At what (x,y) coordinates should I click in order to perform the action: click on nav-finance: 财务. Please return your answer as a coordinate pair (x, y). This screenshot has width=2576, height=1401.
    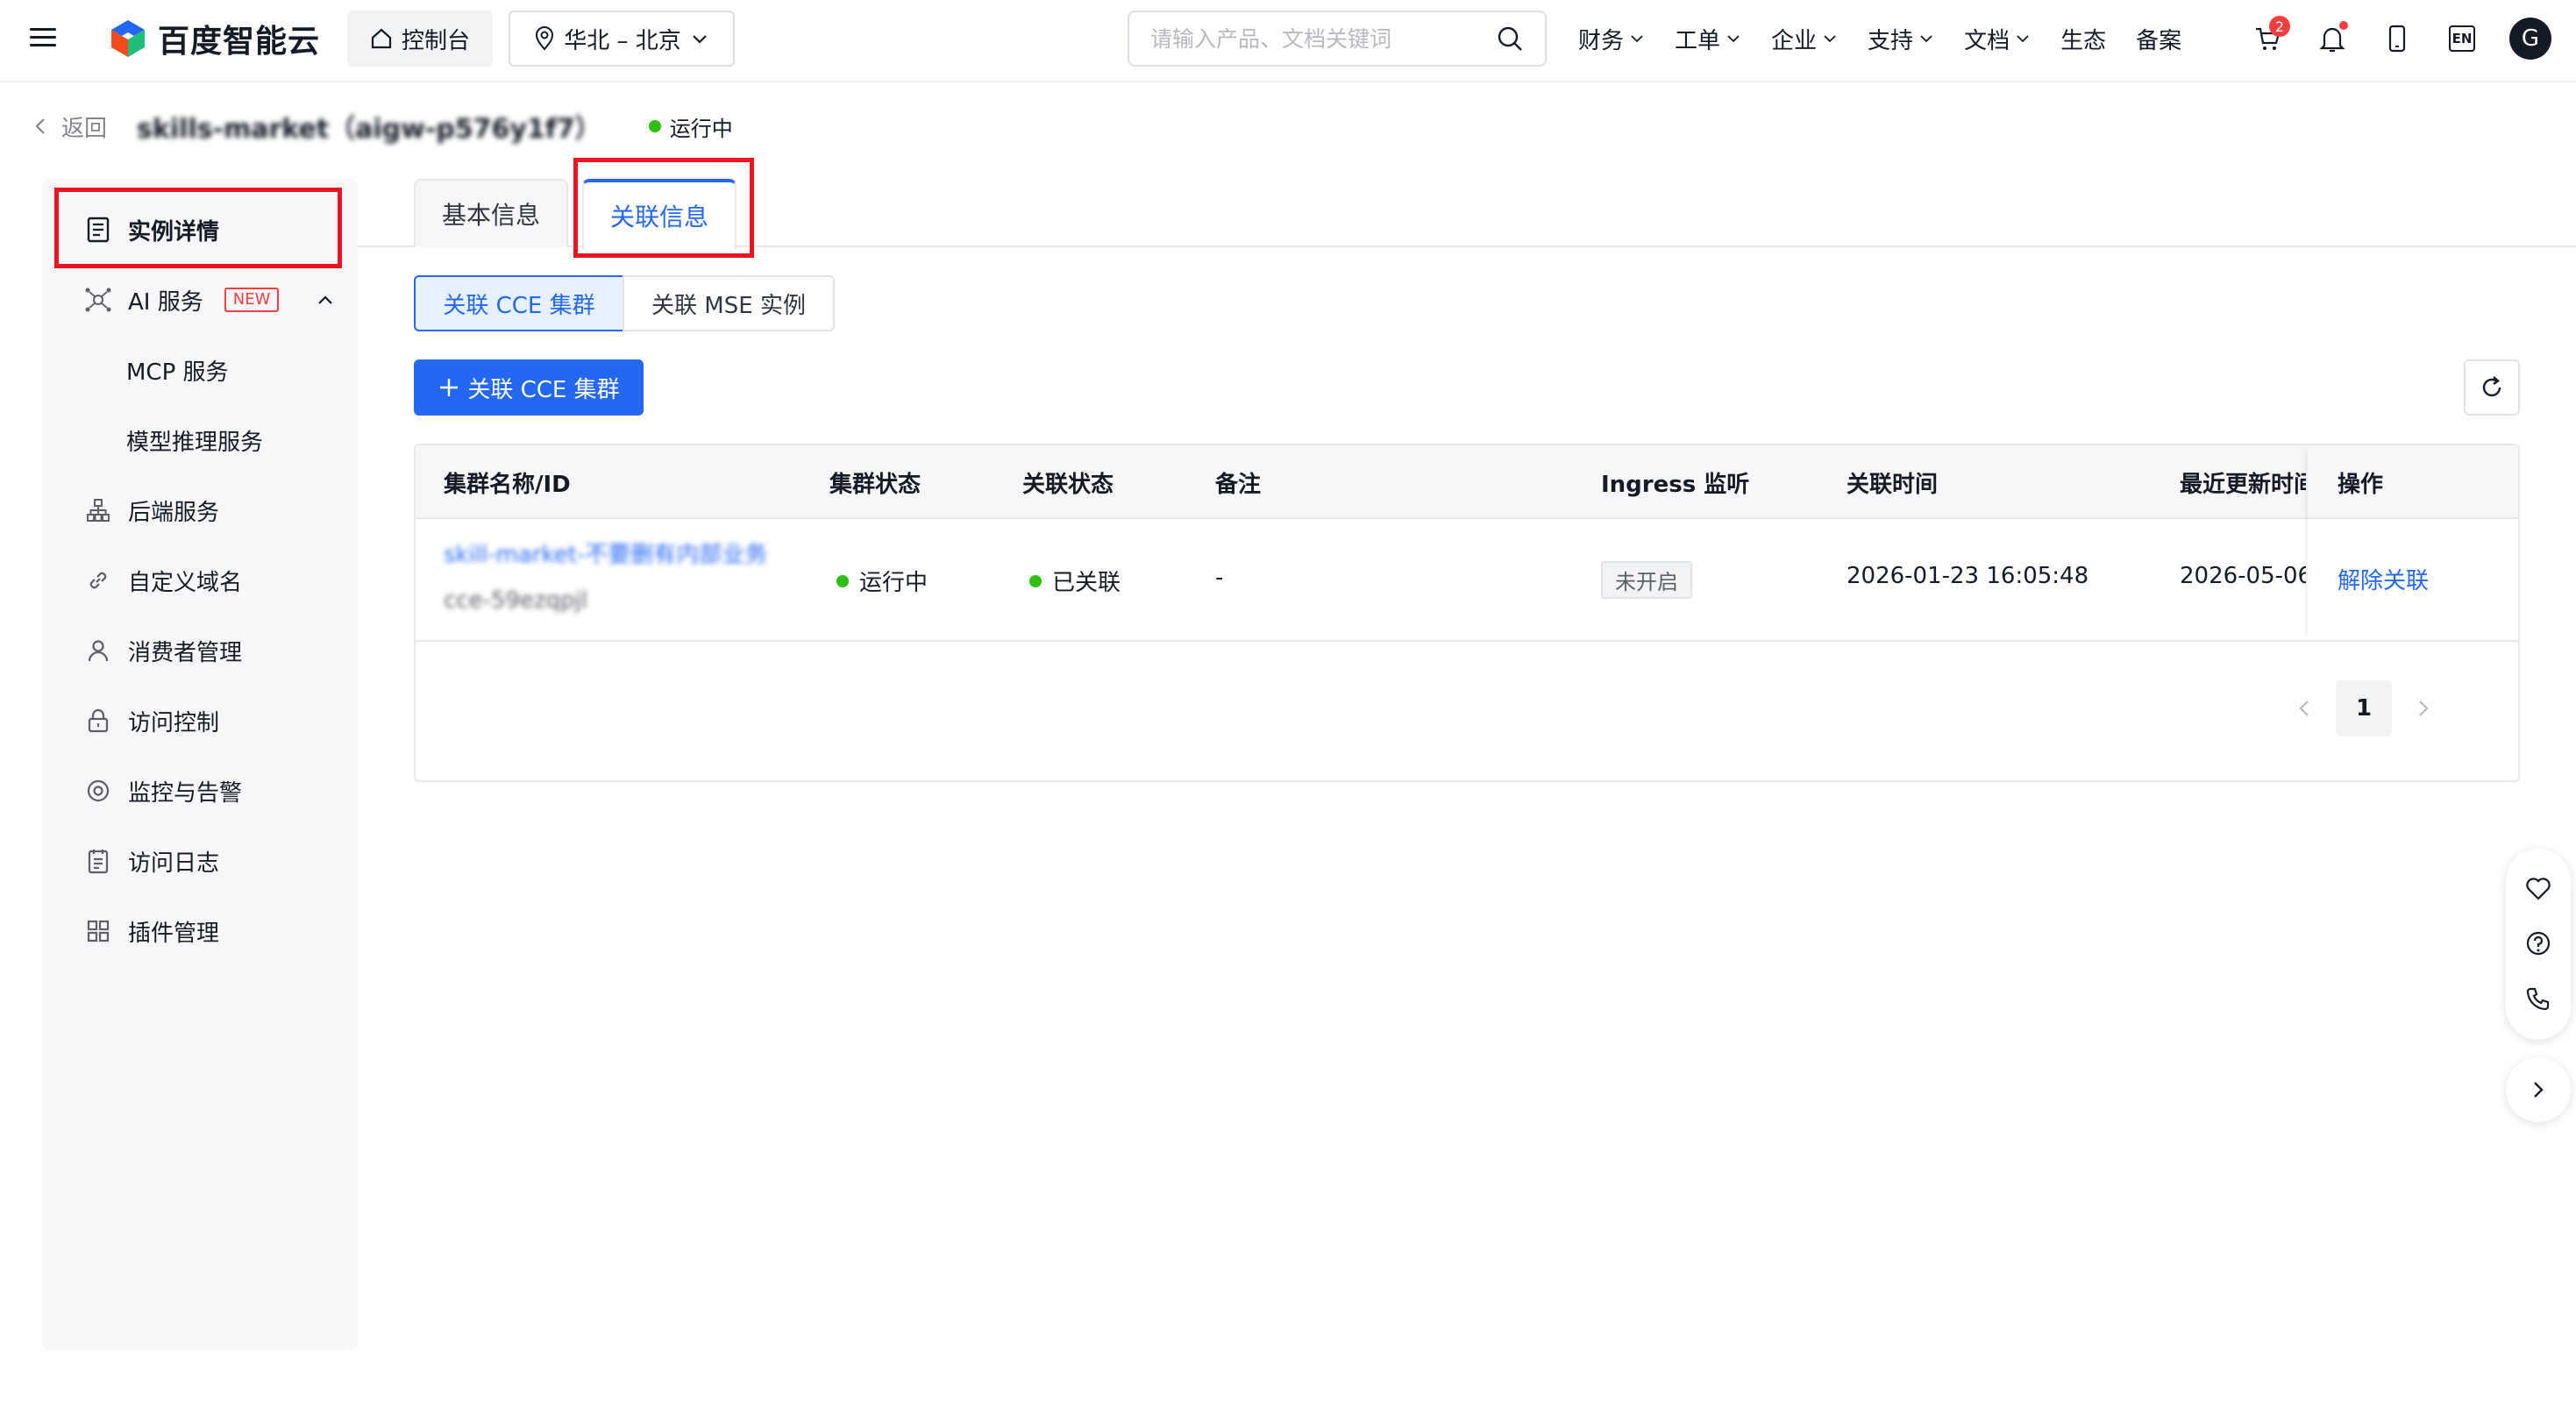
    Looking at the image, I should click on (1611, 39).